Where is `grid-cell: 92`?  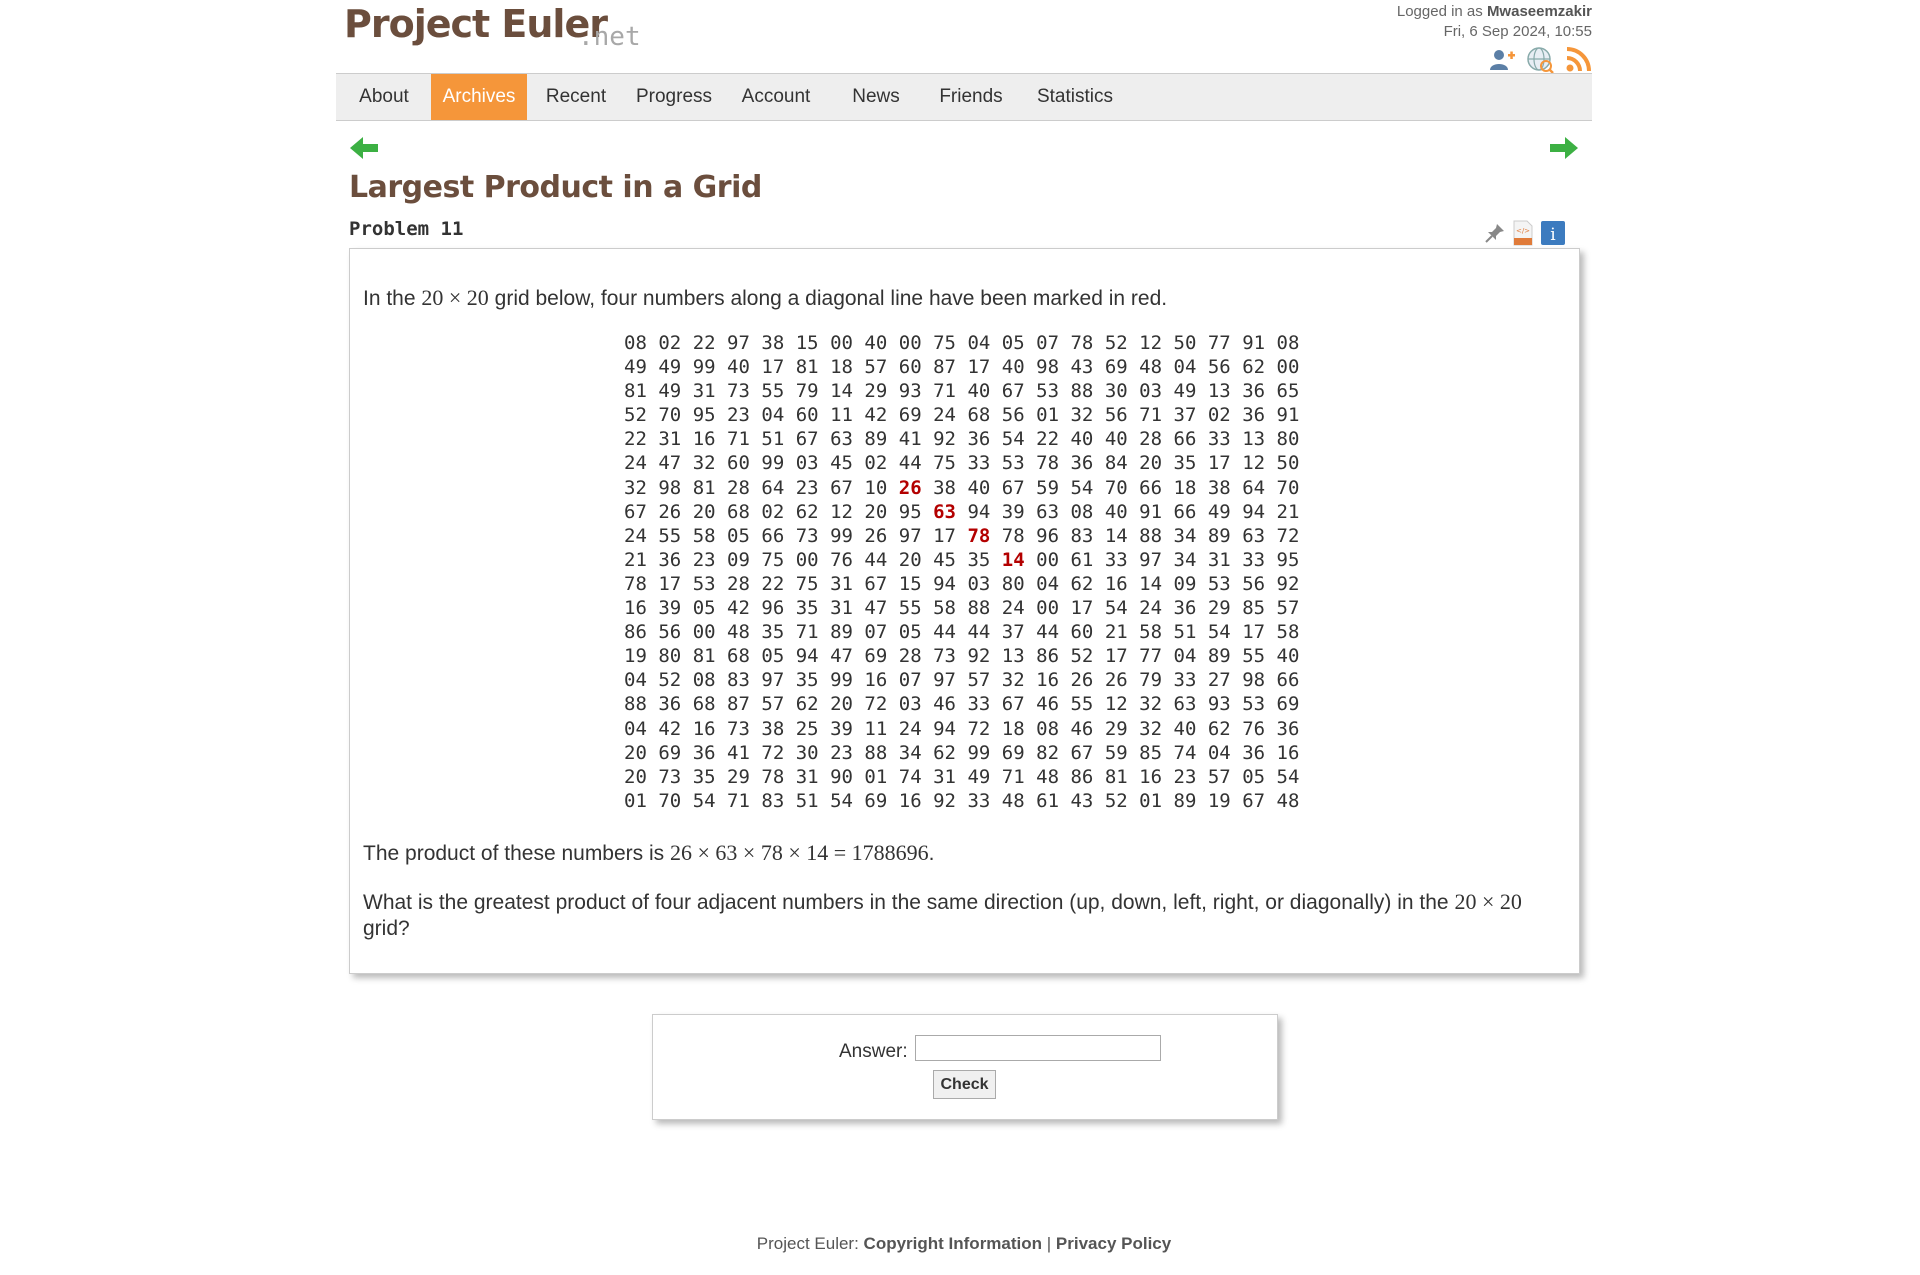
grid-cell: 92 is located at coordinates (944, 800).